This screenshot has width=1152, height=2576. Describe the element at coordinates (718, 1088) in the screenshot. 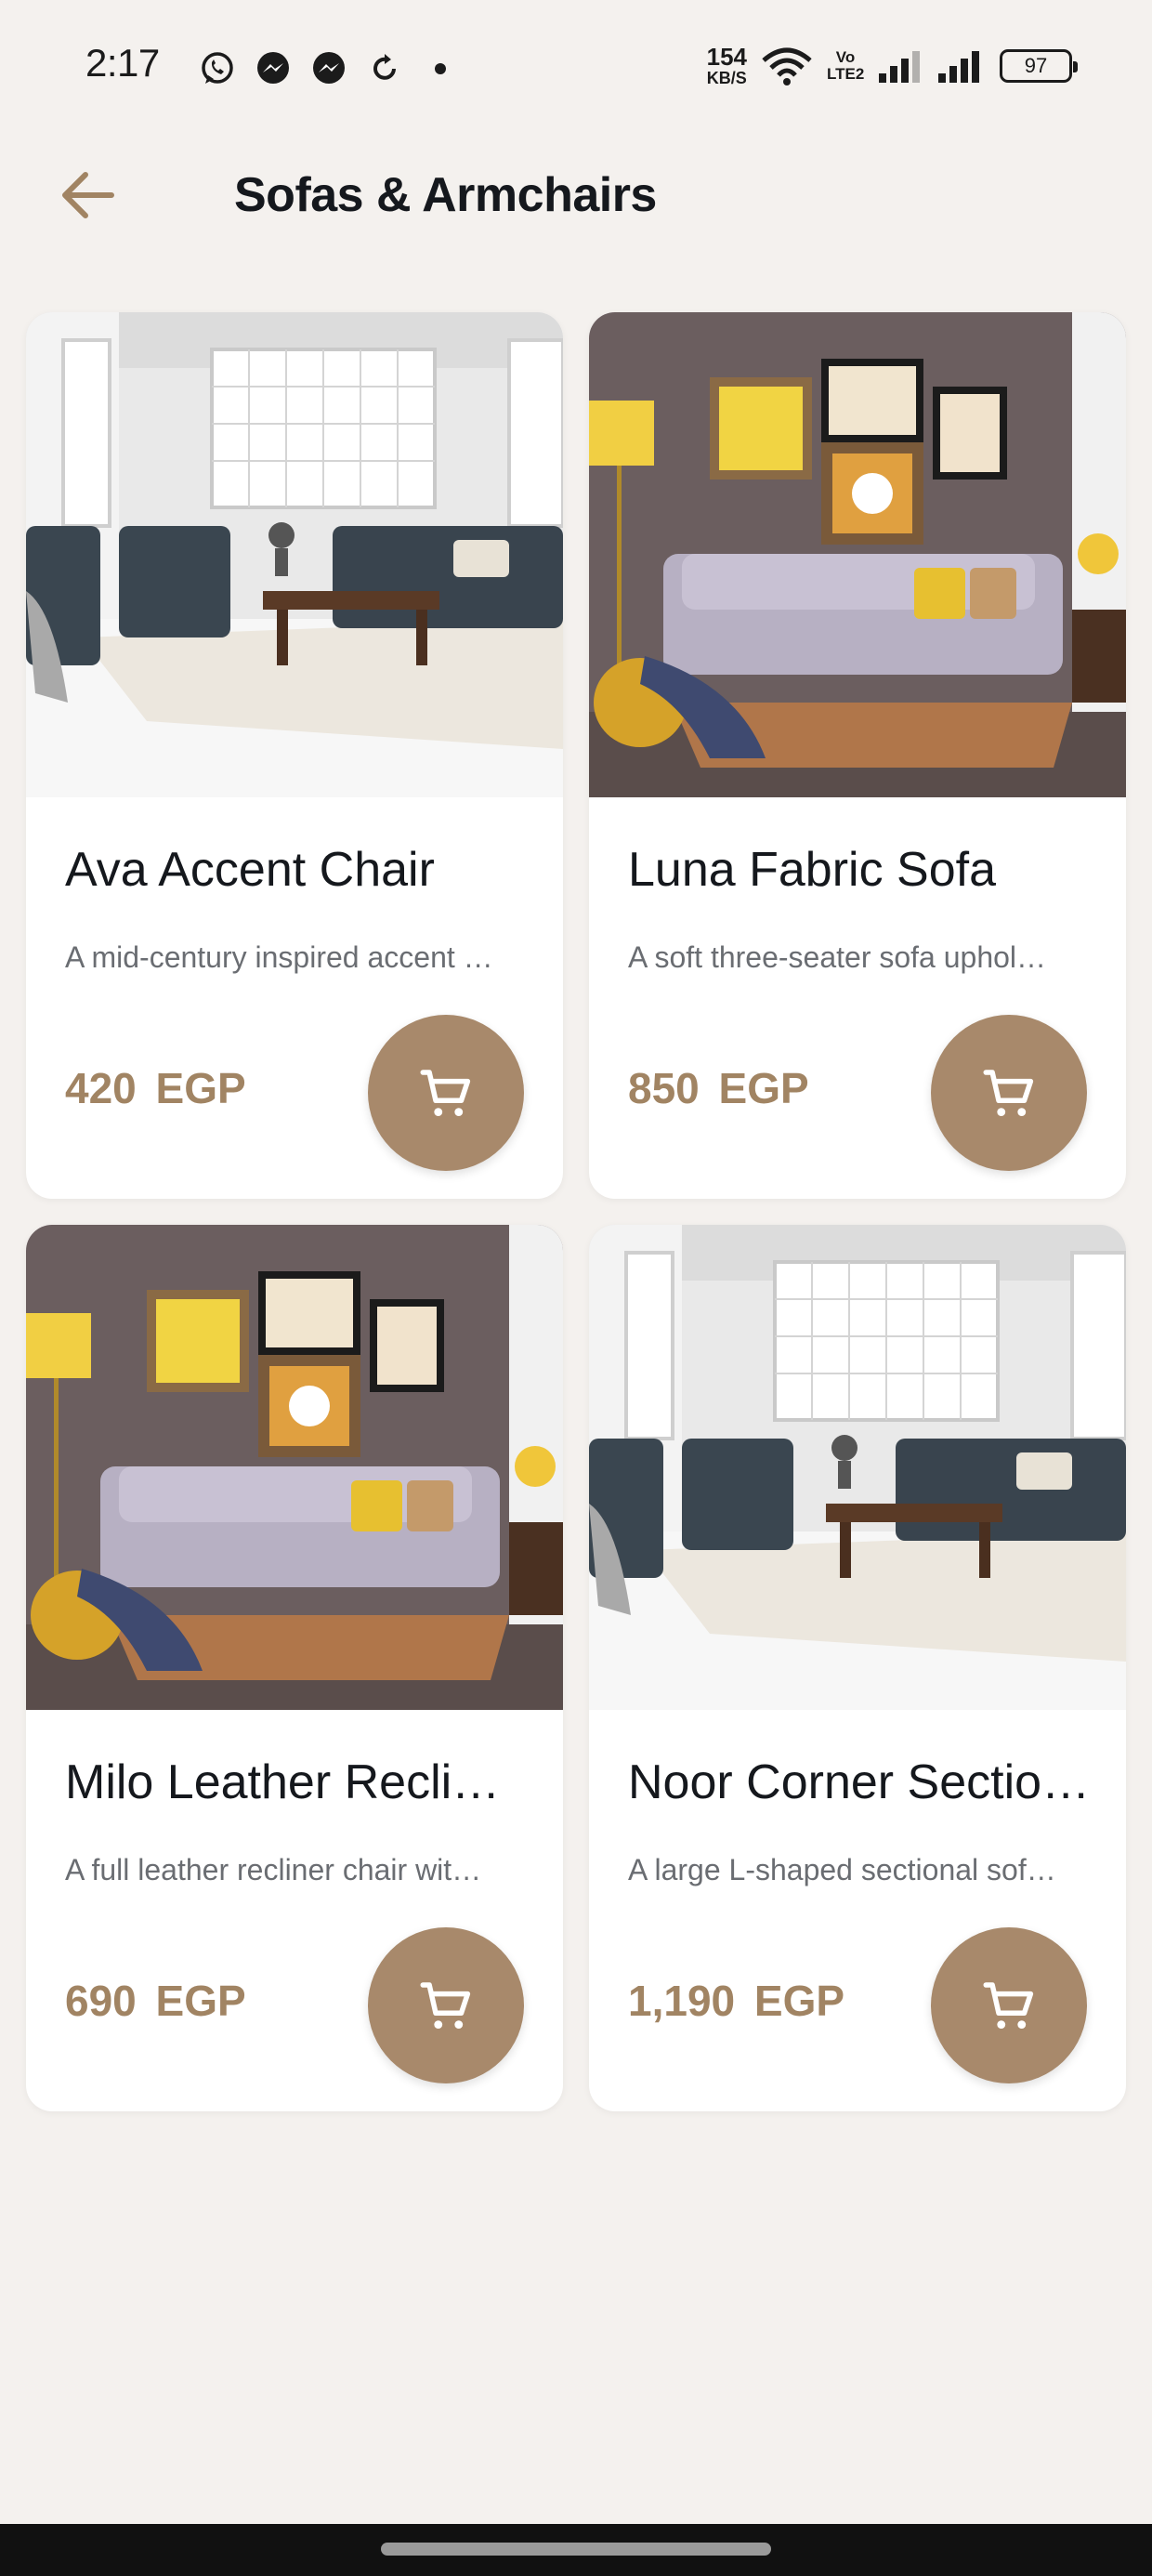

I see `product-price: 850 EGP` at that location.